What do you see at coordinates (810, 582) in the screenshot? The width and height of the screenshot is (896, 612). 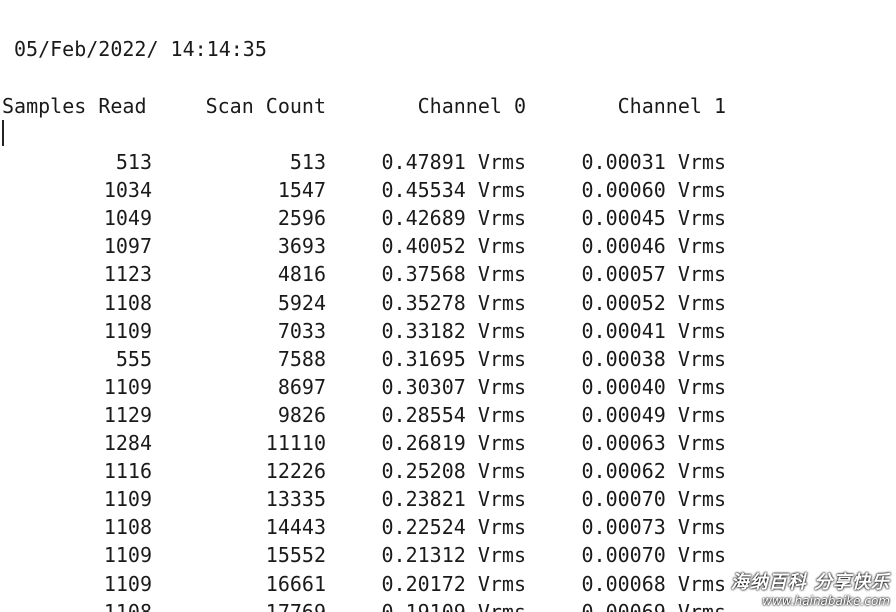 I see `watermark-text: 海纳百科 分享快乐` at bounding box center [810, 582].